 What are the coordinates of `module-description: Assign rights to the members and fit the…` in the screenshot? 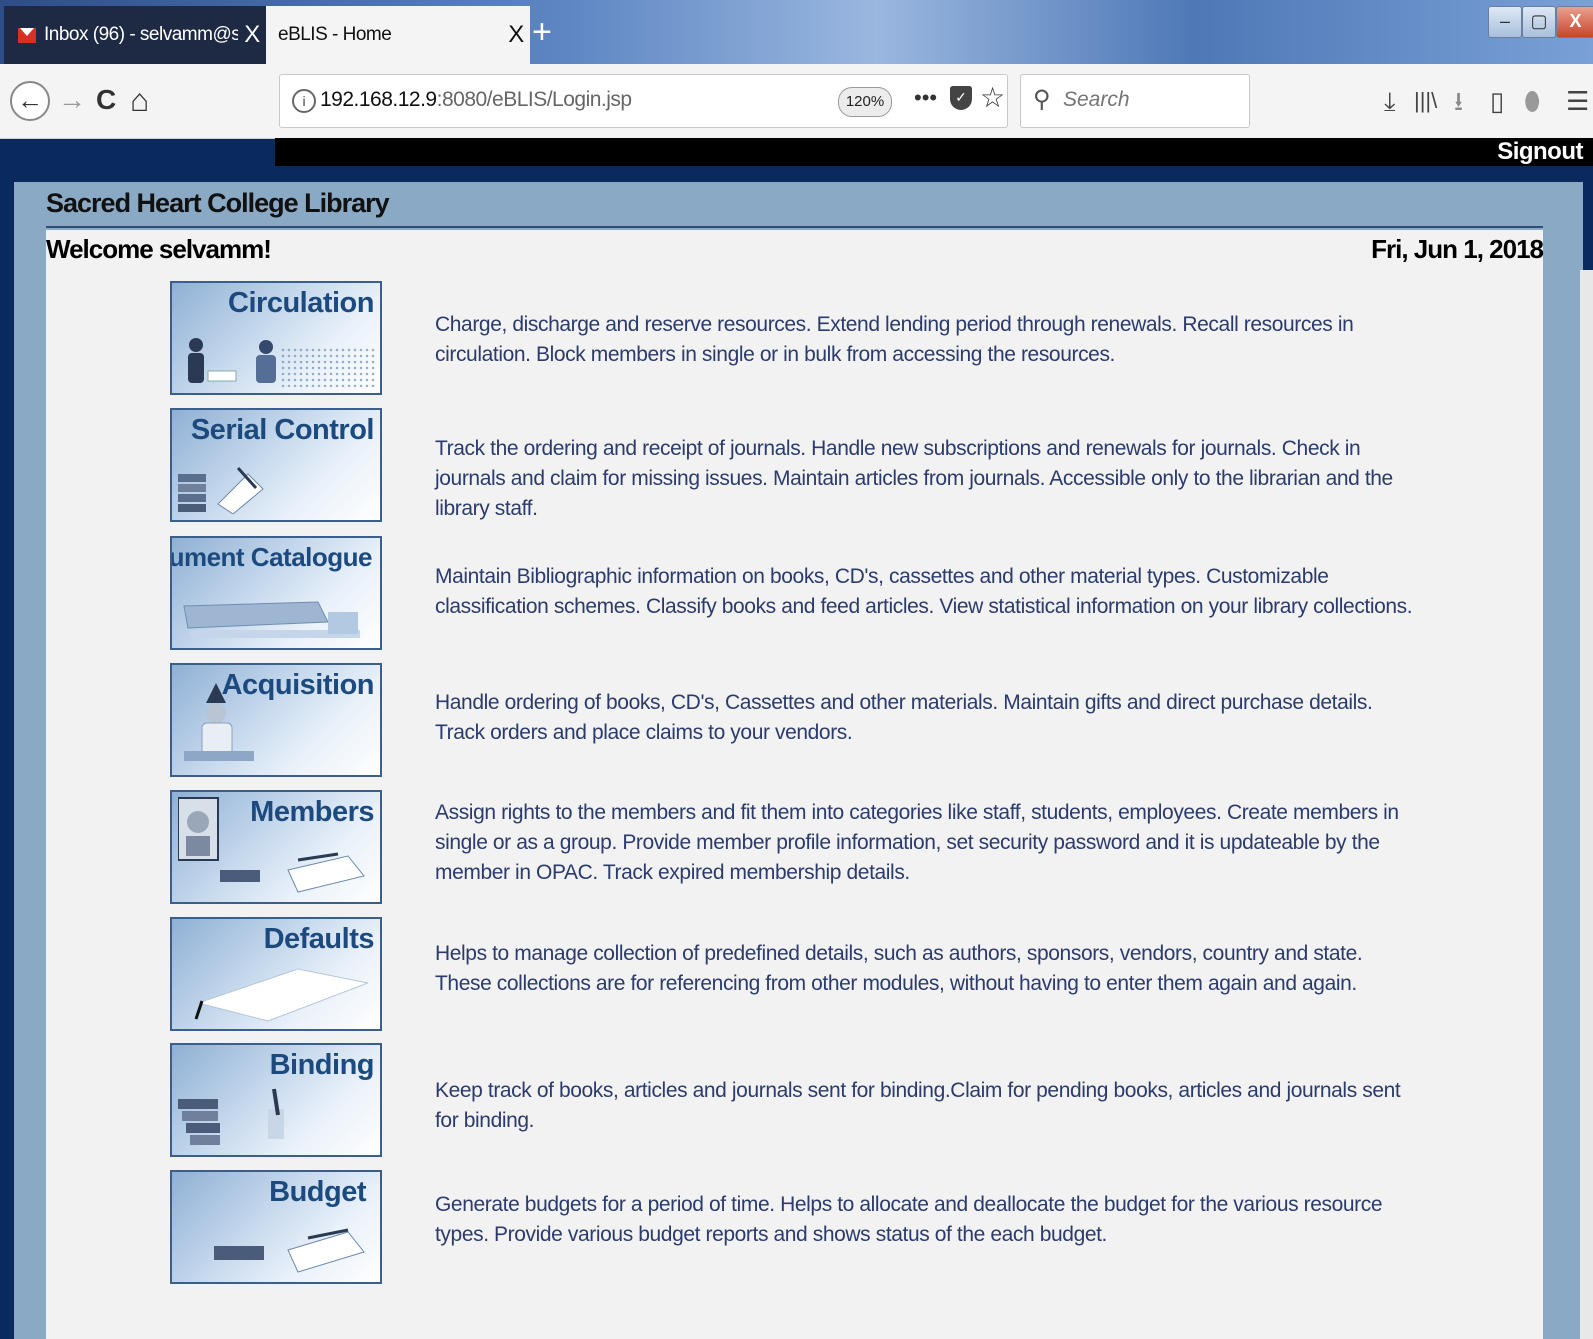 It's located at (917, 842).